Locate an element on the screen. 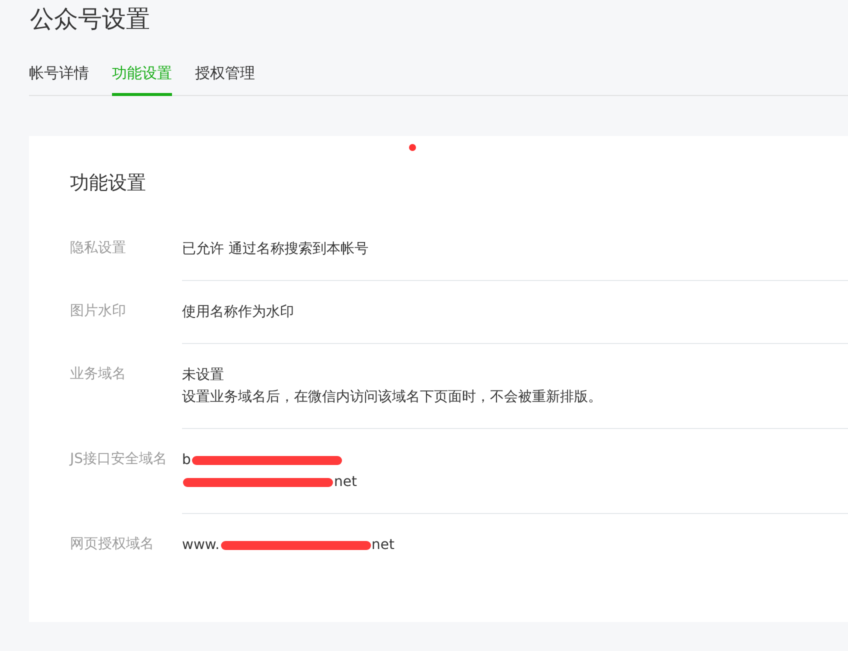 Image resolution: width=848 pixels, height=651 pixels. notification-dot is located at coordinates (412, 147).